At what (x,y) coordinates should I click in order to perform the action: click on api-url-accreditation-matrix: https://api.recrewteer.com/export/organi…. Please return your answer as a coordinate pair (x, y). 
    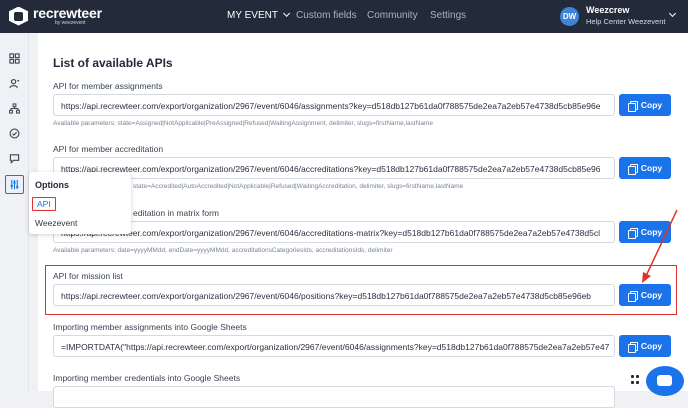
    Looking at the image, I should click on (334, 232).